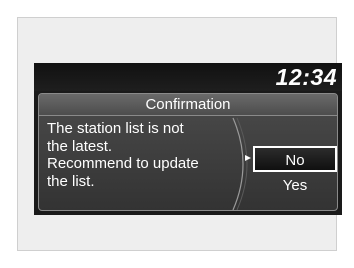 This screenshot has height=268, width=354. What do you see at coordinates (188, 77) in the screenshot?
I see `status-bar: 12:34` at bounding box center [188, 77].